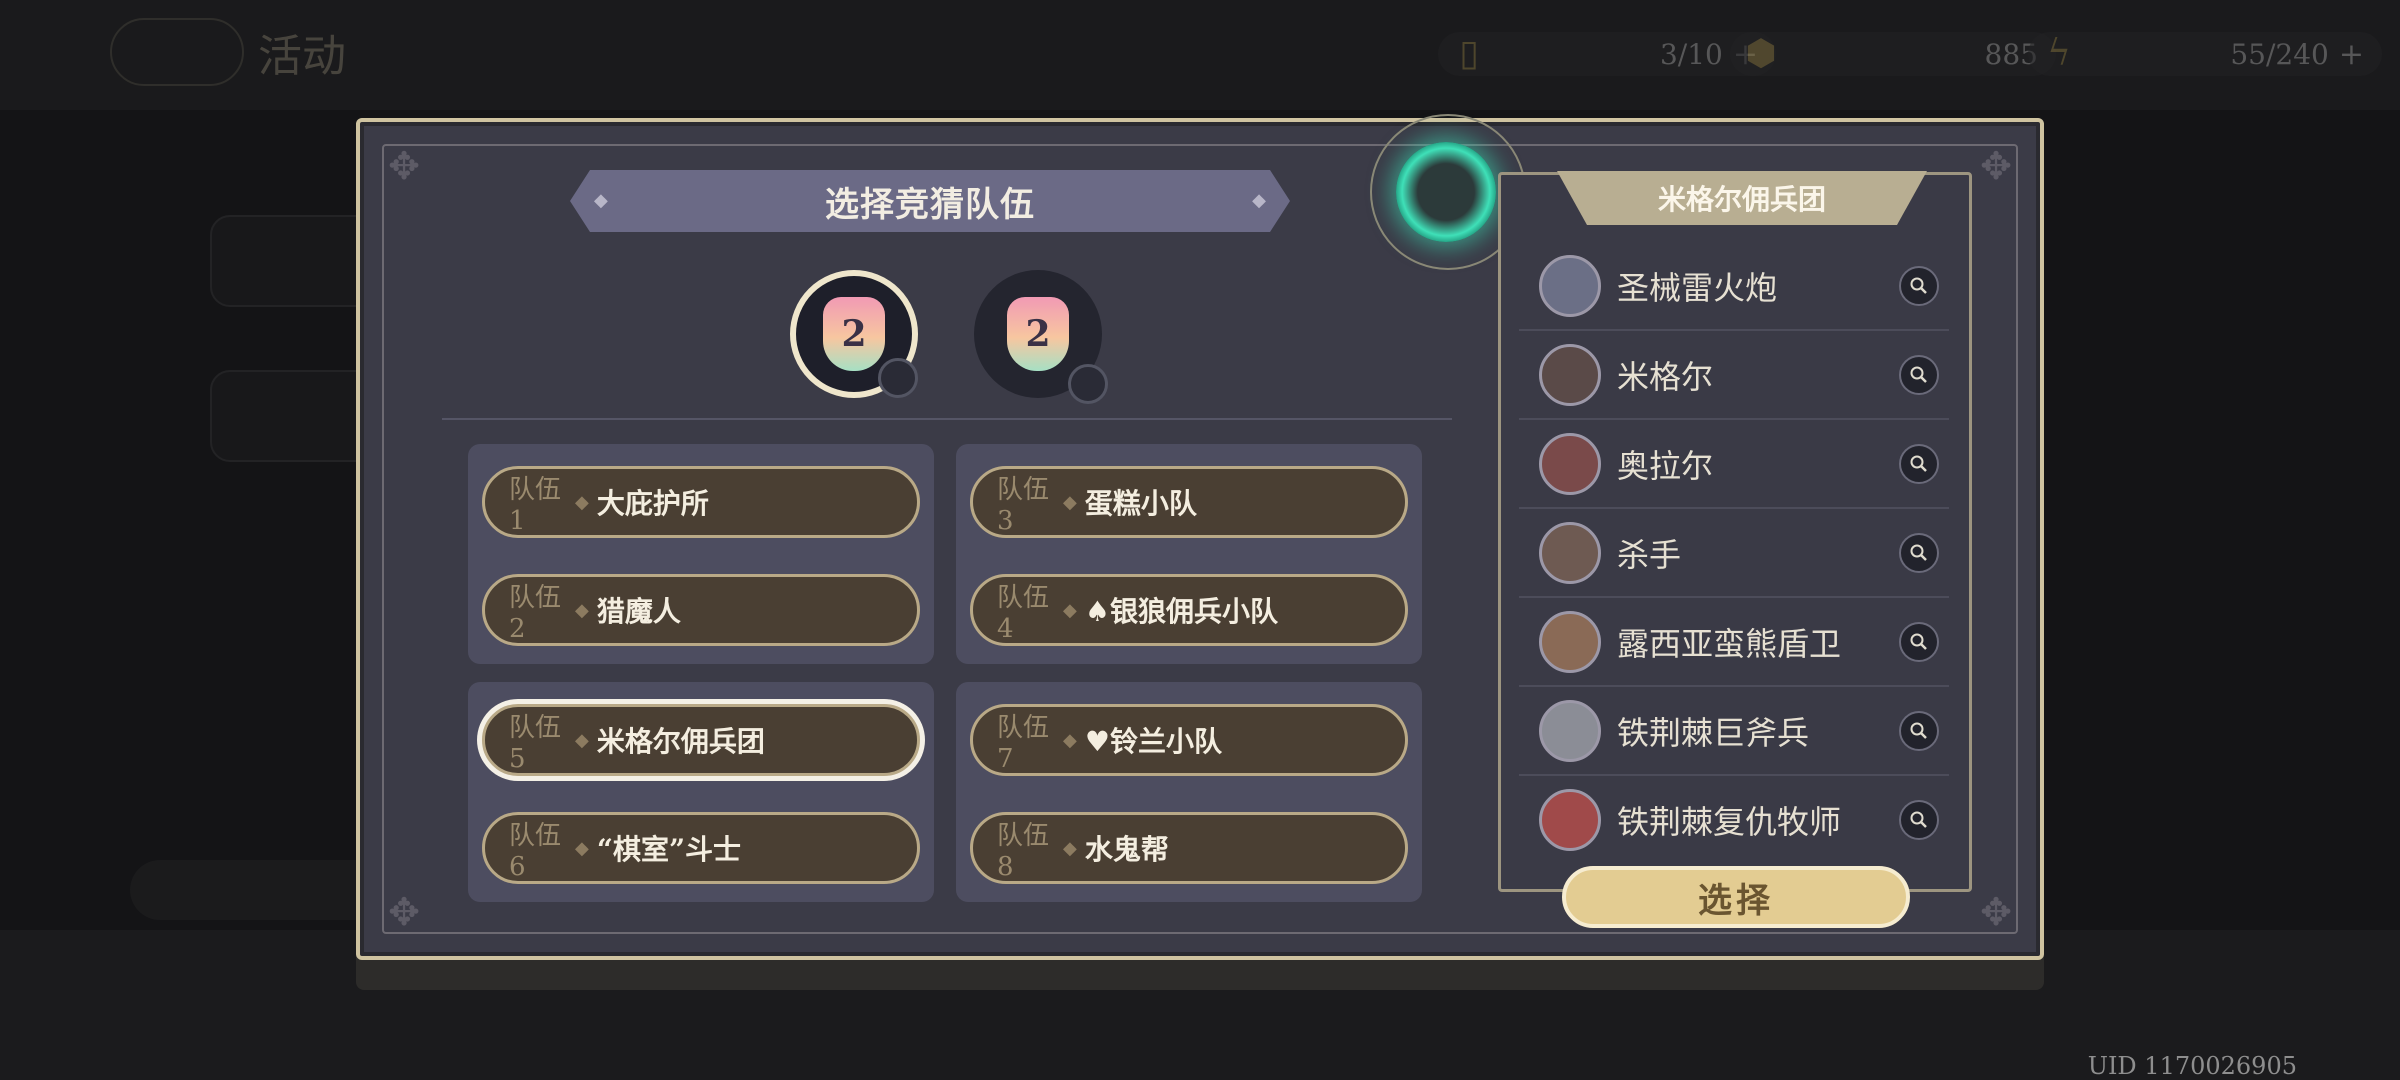  I want to click on choose-button-label: 选择, so click(1736, 900).